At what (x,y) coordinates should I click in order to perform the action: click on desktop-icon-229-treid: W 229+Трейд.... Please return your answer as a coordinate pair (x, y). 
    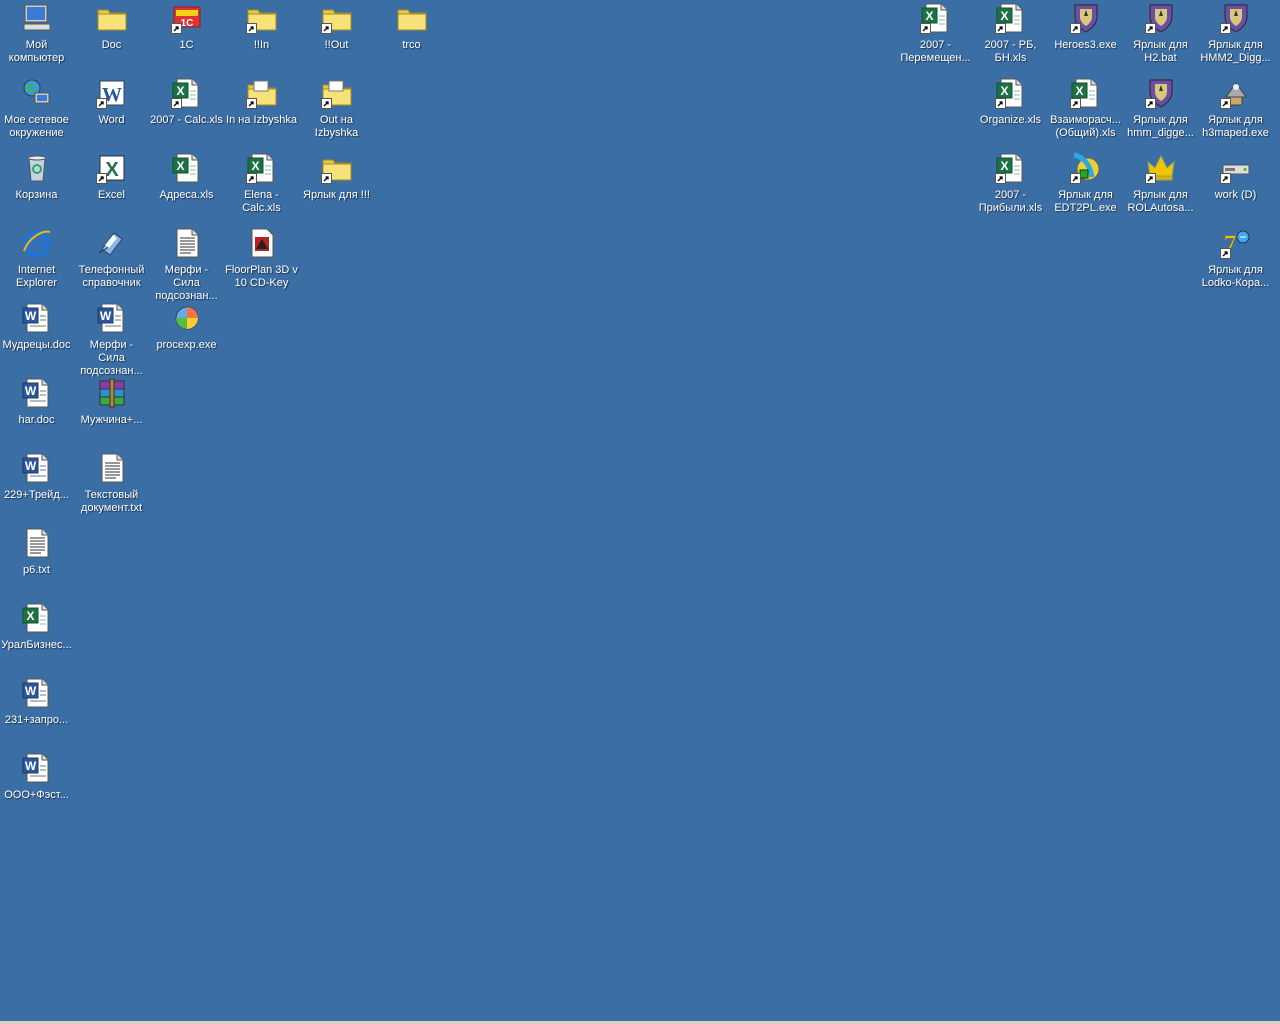
    Looking at the image, I should click on (37, 487).